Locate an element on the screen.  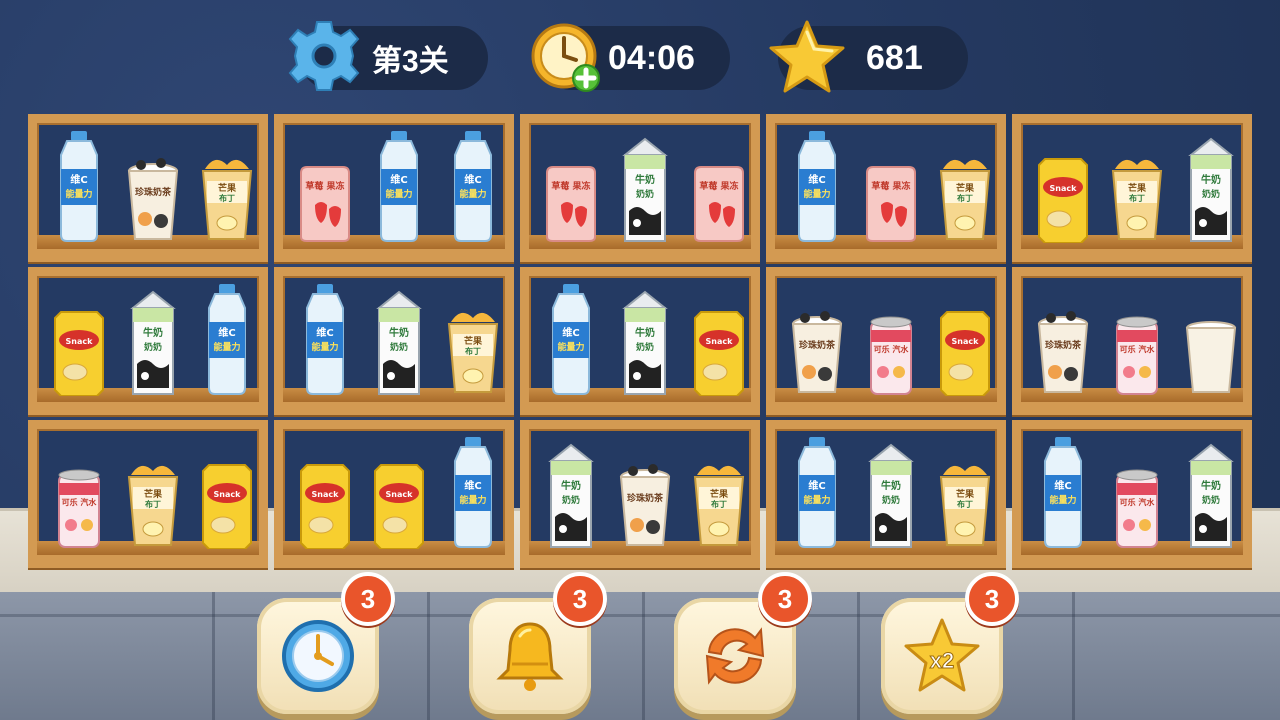
shelf-cell: 珍珠奶茶 可乐 汽水 Snack is located at coordinates (886, 341).